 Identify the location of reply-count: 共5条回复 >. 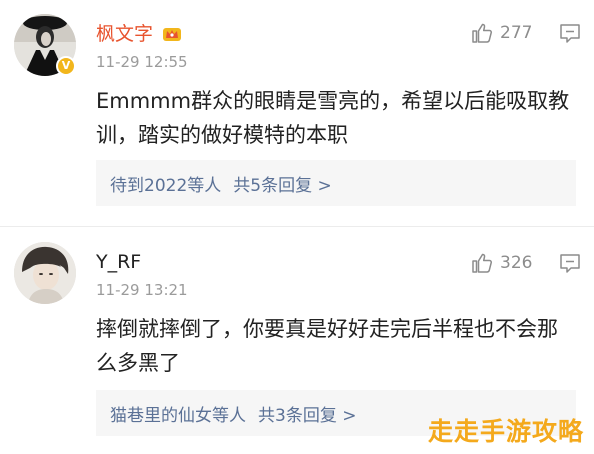
(282, 185).